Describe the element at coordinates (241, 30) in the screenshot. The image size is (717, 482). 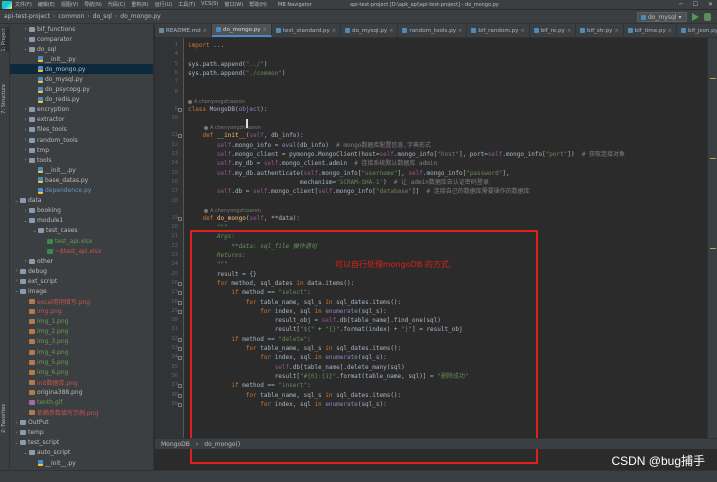
I see `editor-tab: do_mongo.py ×` at that location.